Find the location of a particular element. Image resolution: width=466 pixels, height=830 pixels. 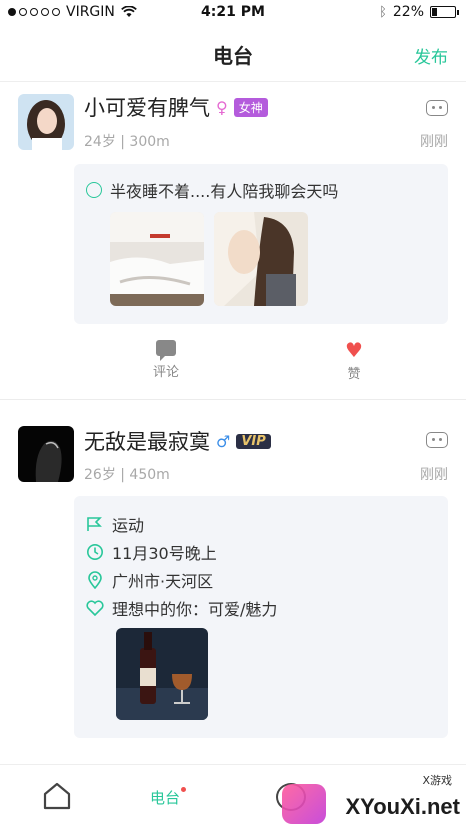

detail-row: 广州市·天河区 is located at coordinates (149, 580).